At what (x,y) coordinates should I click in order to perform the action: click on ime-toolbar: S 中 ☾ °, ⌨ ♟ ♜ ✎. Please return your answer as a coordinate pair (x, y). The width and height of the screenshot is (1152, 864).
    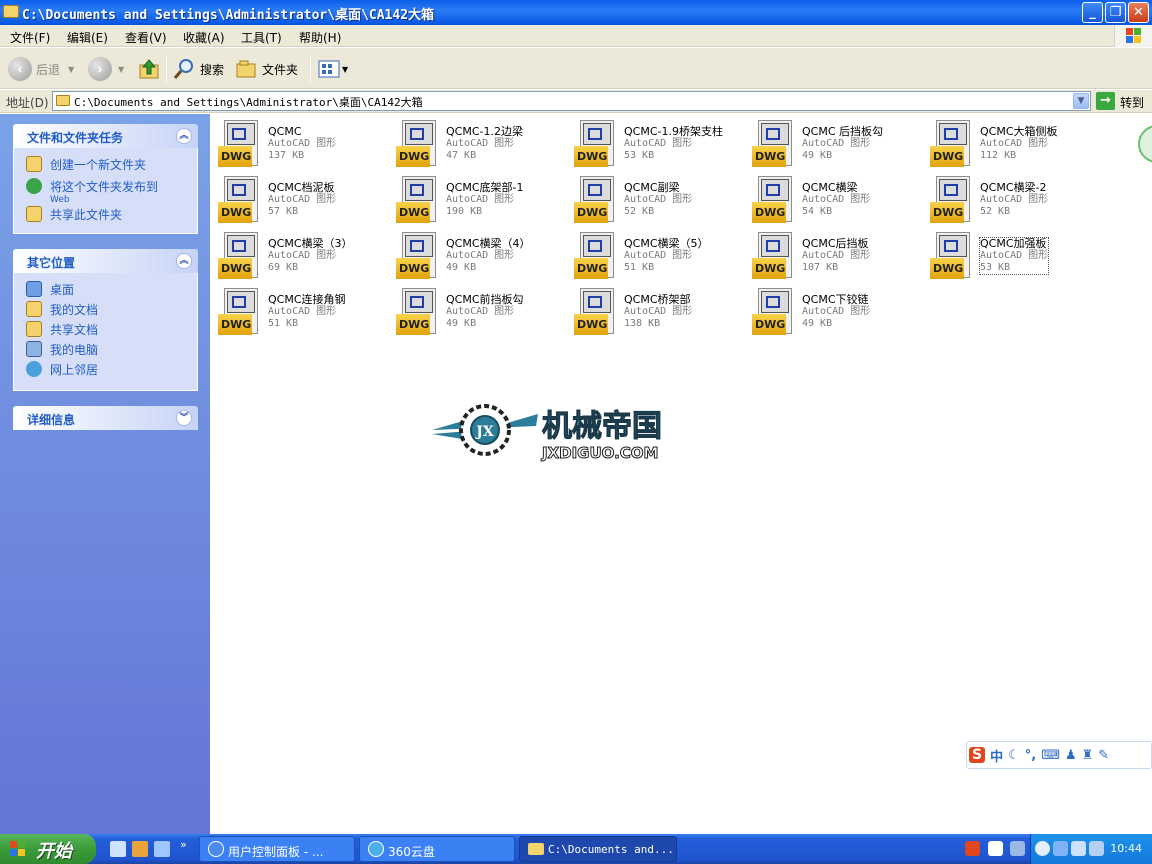
    Looking at the image, I should click on (1059, 755).